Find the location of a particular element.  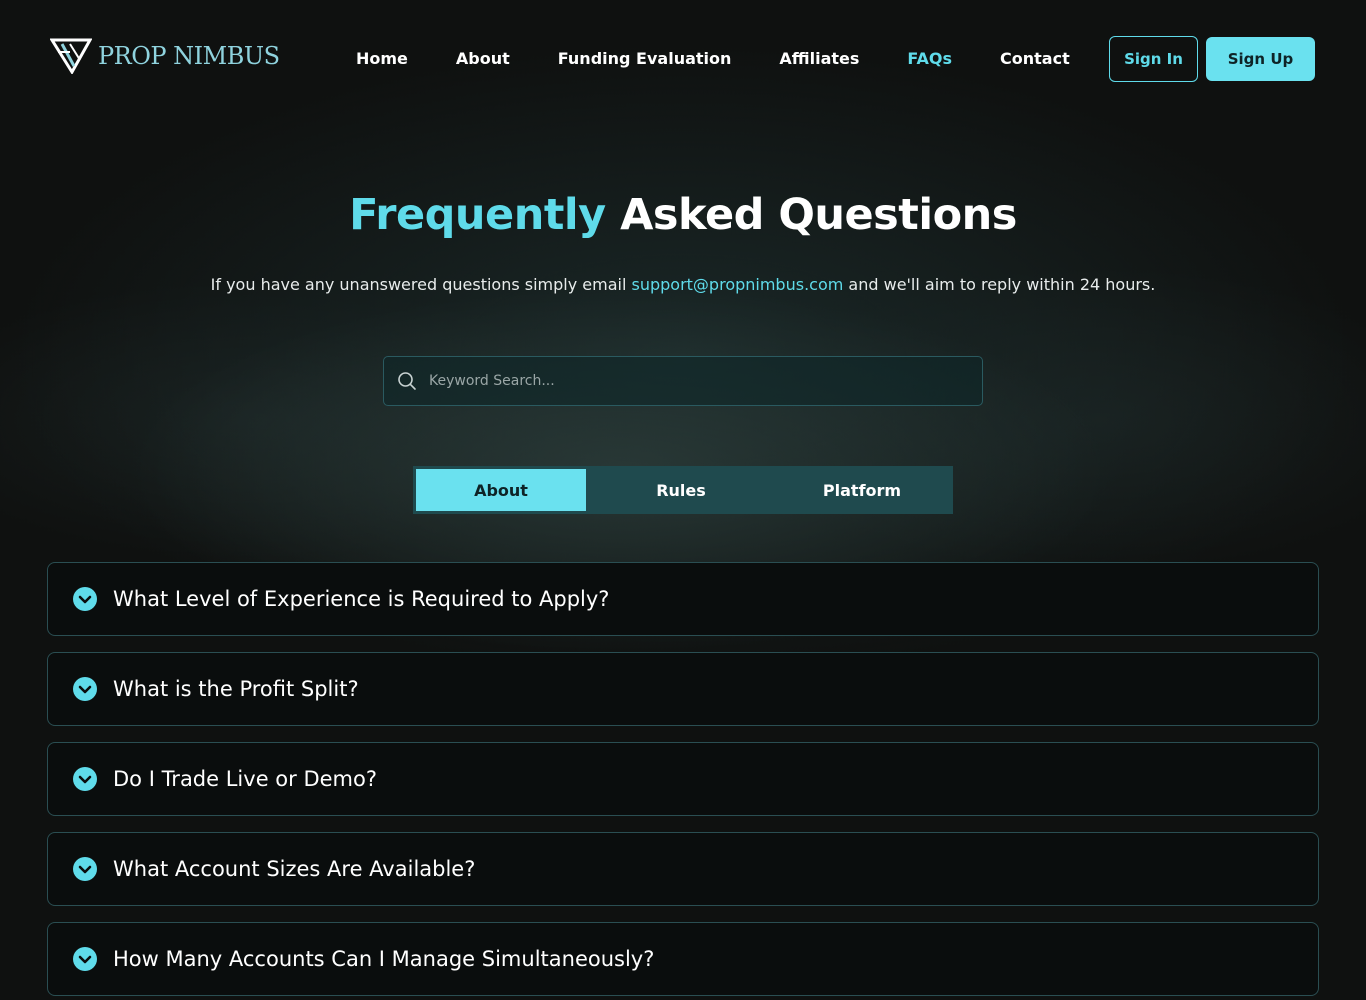

nav-item-affiliates: Affiliates is located at coordinates (819, 59).